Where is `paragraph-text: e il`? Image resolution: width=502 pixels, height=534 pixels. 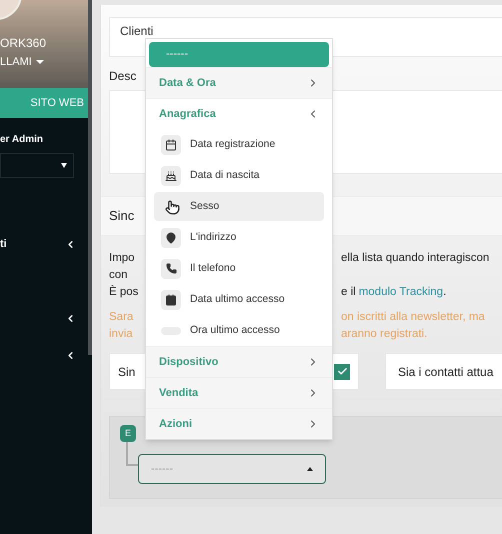
paragraph-text: e il is located at coordinates (348, 292).